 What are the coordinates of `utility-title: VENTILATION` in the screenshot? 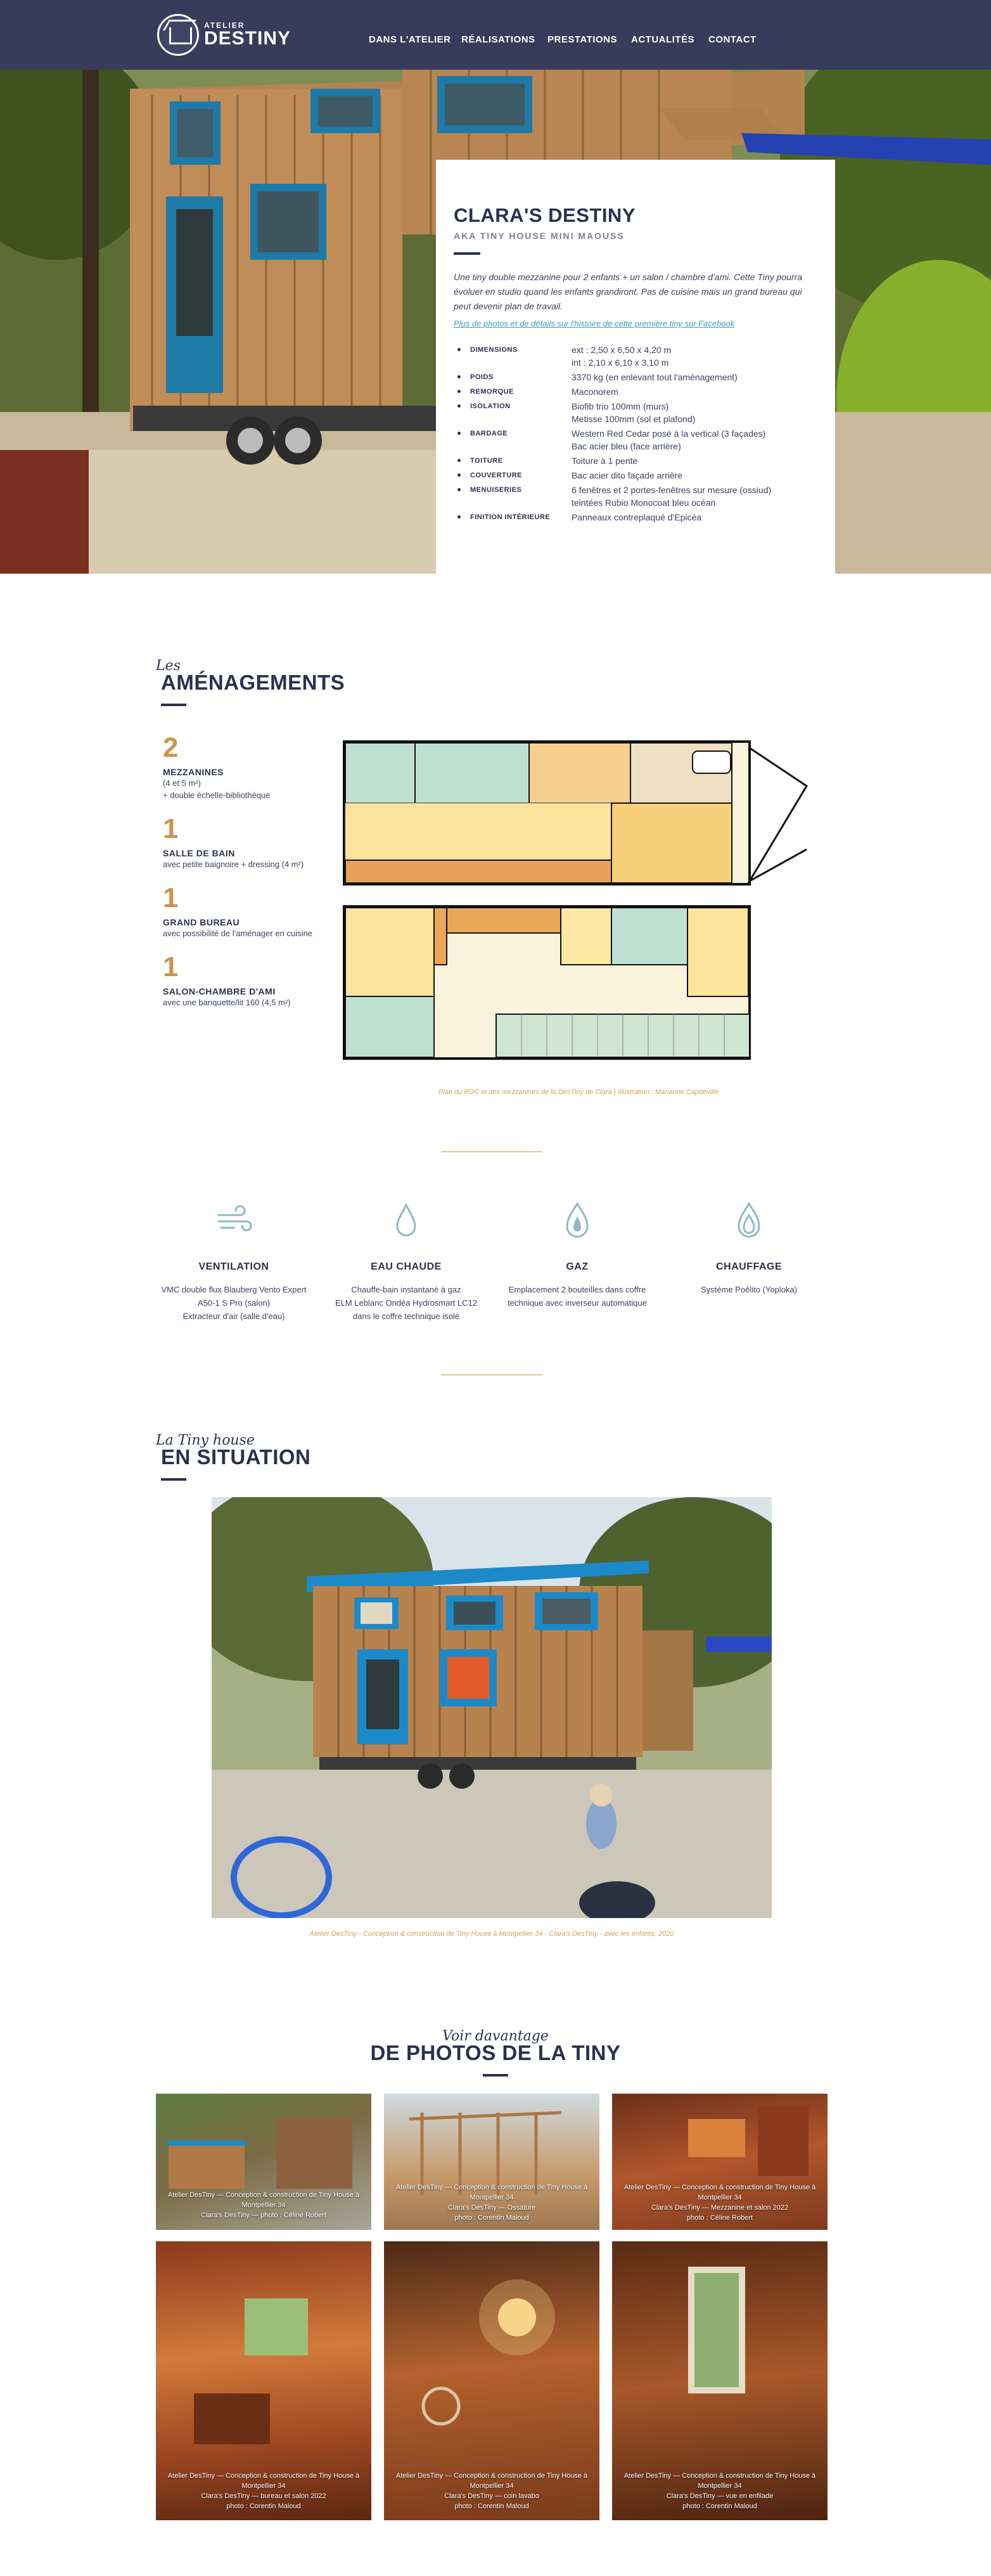 It's located at (234, 1266).